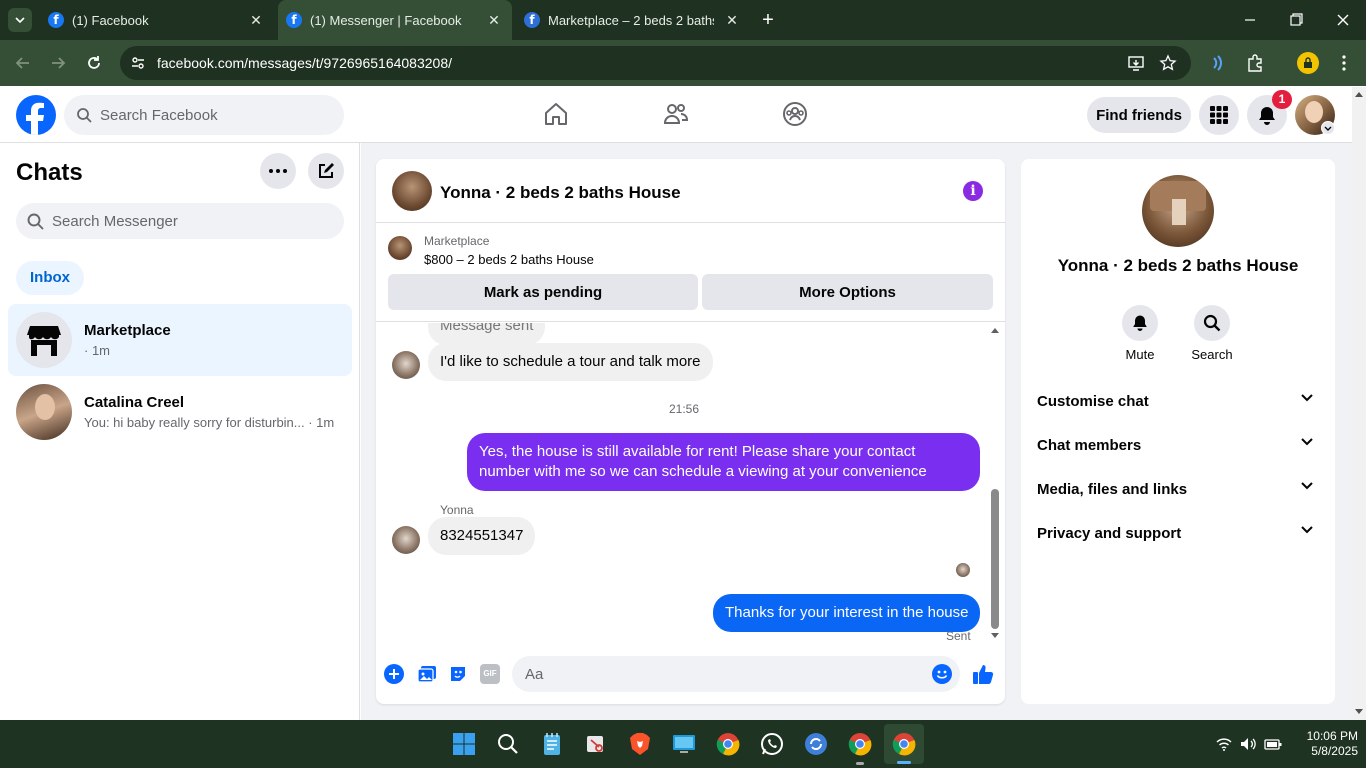 The height and width of the screenshot is (768, 1366). Describe the element at coordinates (1140, 333) in the screenshot. I see `mute-action: Mute` at that location.